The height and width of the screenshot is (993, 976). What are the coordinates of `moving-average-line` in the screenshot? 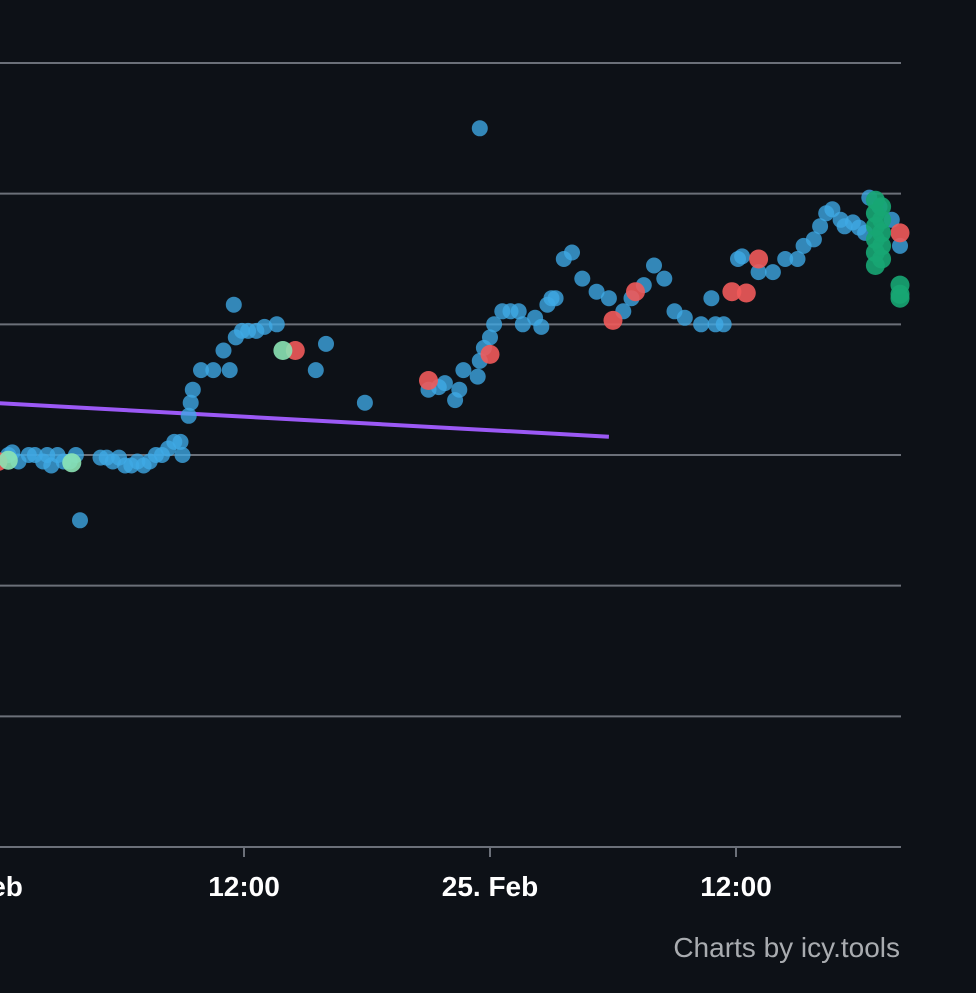 It's located at (305, 420).